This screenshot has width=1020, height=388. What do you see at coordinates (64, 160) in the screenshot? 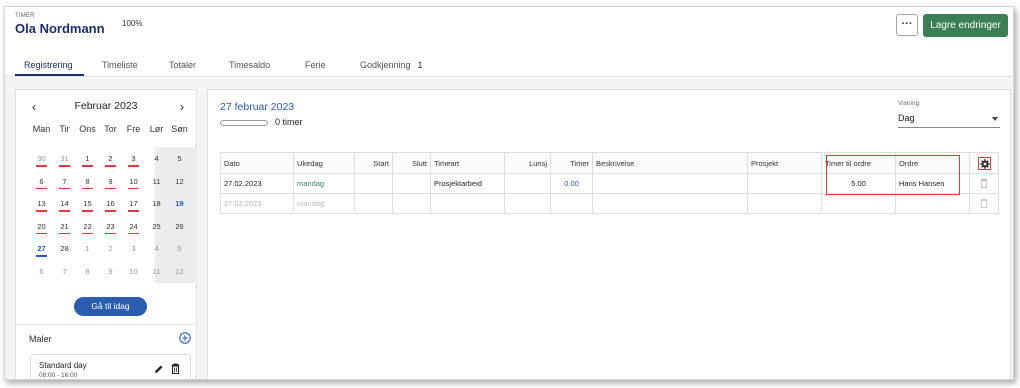
I see `calendar-day: 31` at bounding box center [64, 160].